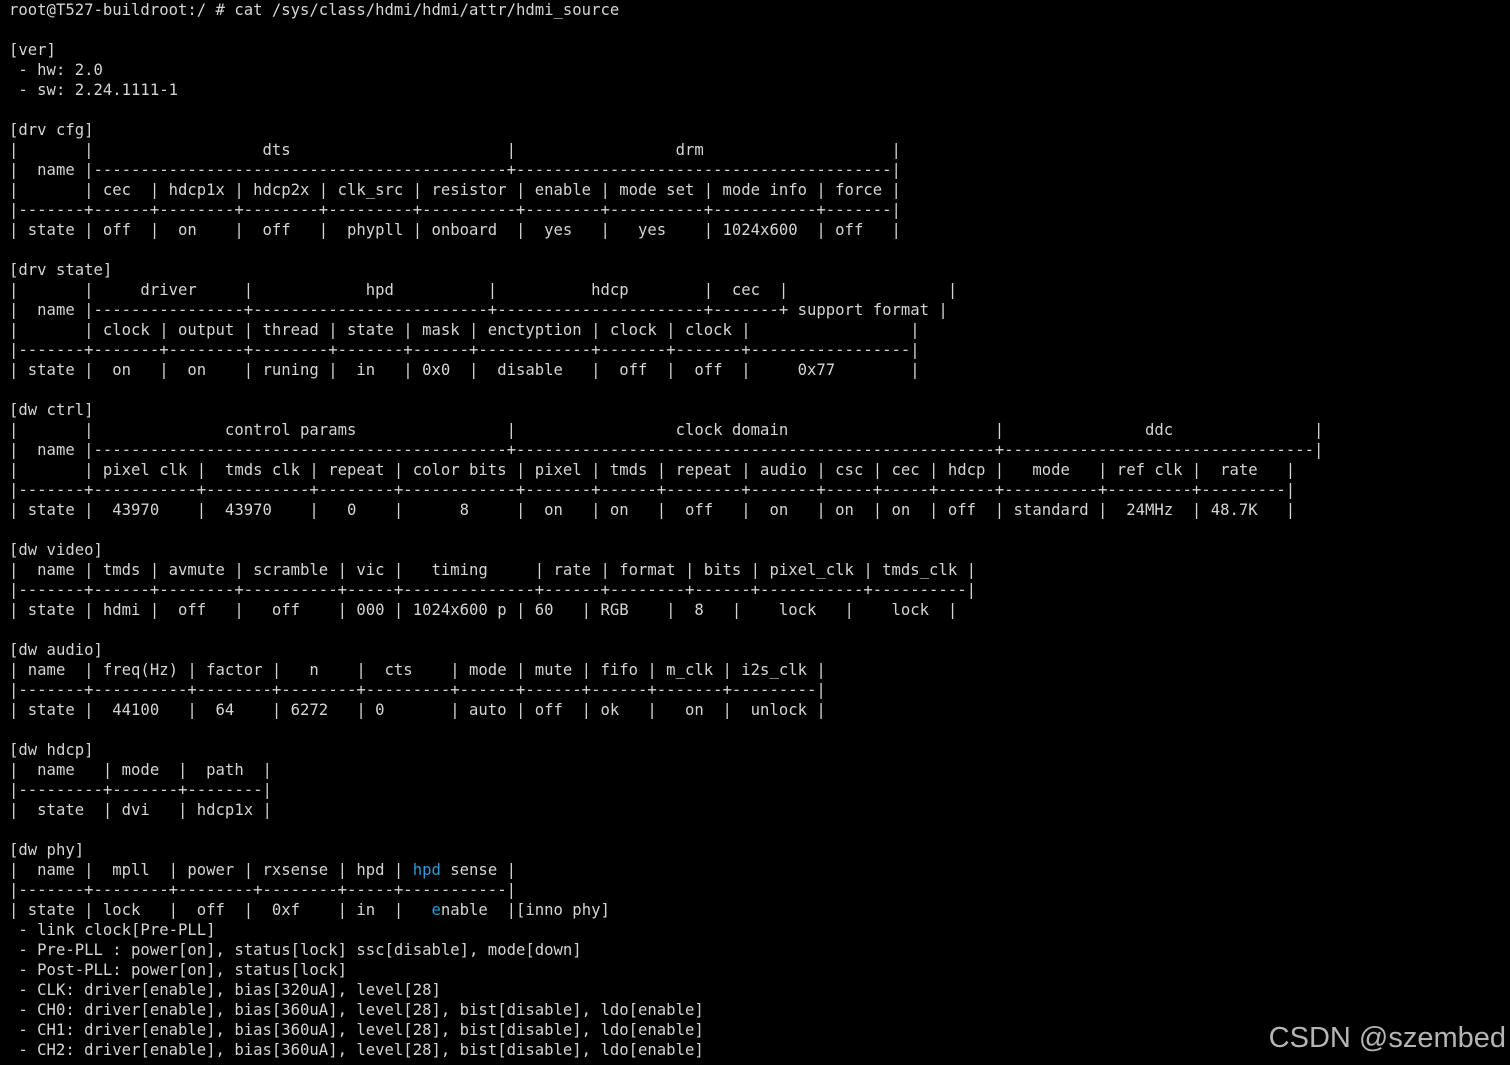 This screenshot has height=1065, width=1510. I want to click on terminal-line: [drv cfg], so click(51, 130).